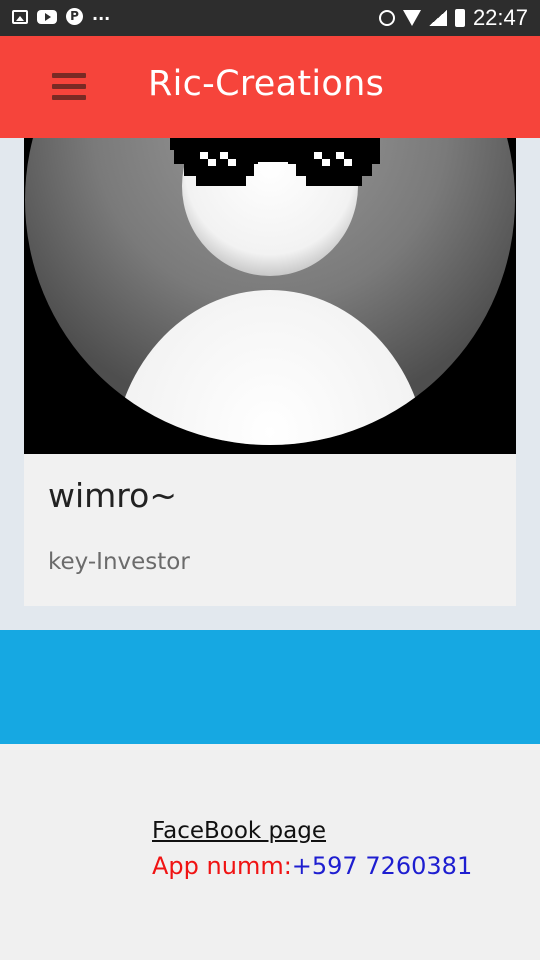  What do you see at coordinates (47, 16) in the screenshot?
I see `youtube-icon` at bounding box center [47, 16].